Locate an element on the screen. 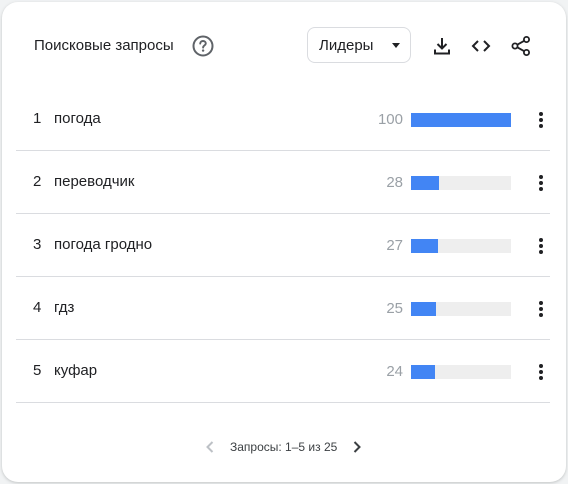 The image size is (568, 484). pagination: Запросы: 1–5 из 25 is located at coordinates (284, 447).